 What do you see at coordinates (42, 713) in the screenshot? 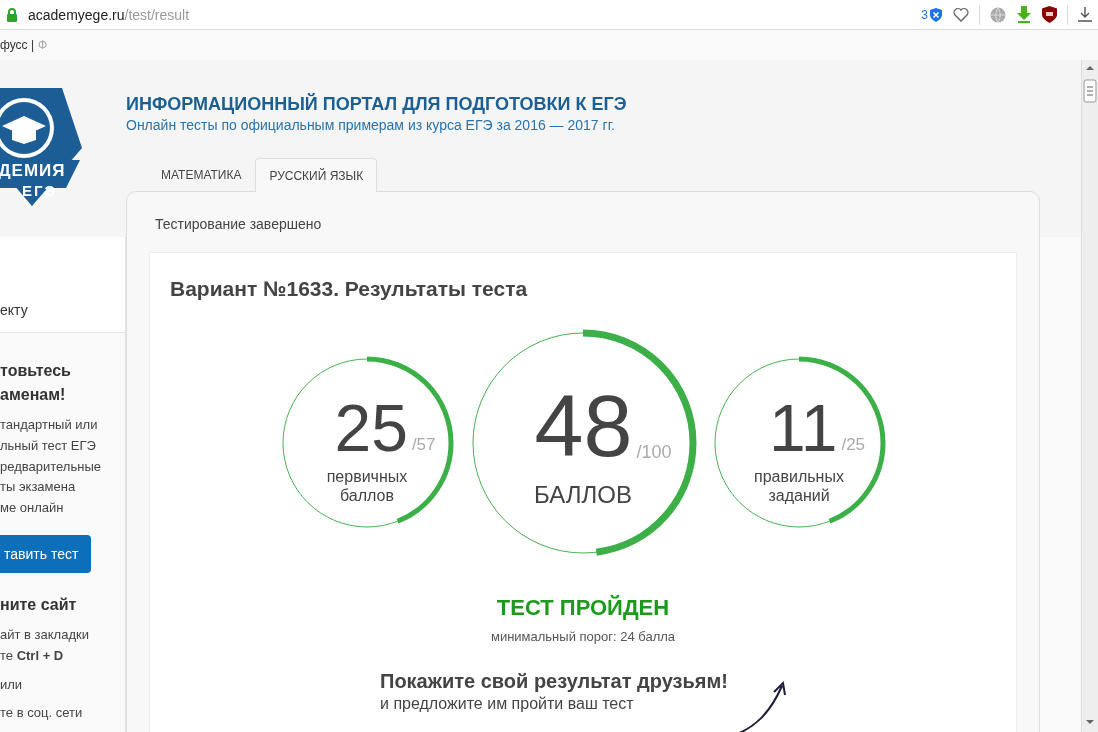
I see `social-share-text: те в соц. сети` at bounding box center [42, 713].